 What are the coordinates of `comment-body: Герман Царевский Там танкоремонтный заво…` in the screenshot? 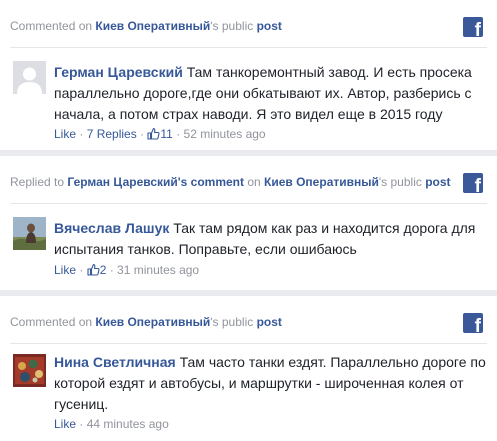 It's located at (270, 93).